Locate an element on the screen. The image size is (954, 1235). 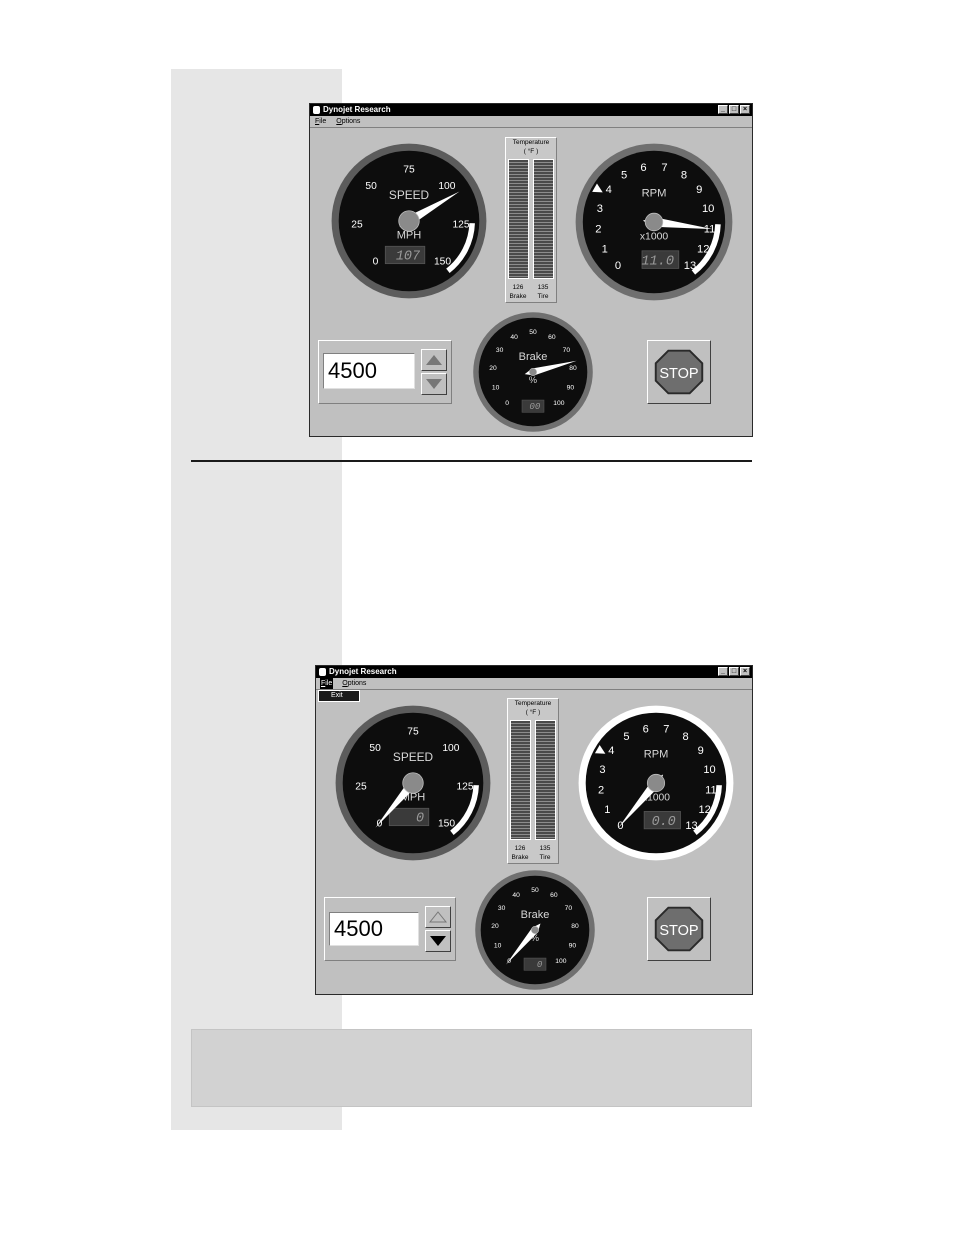
tire-temp-bar is located at coordinates (545, 780).